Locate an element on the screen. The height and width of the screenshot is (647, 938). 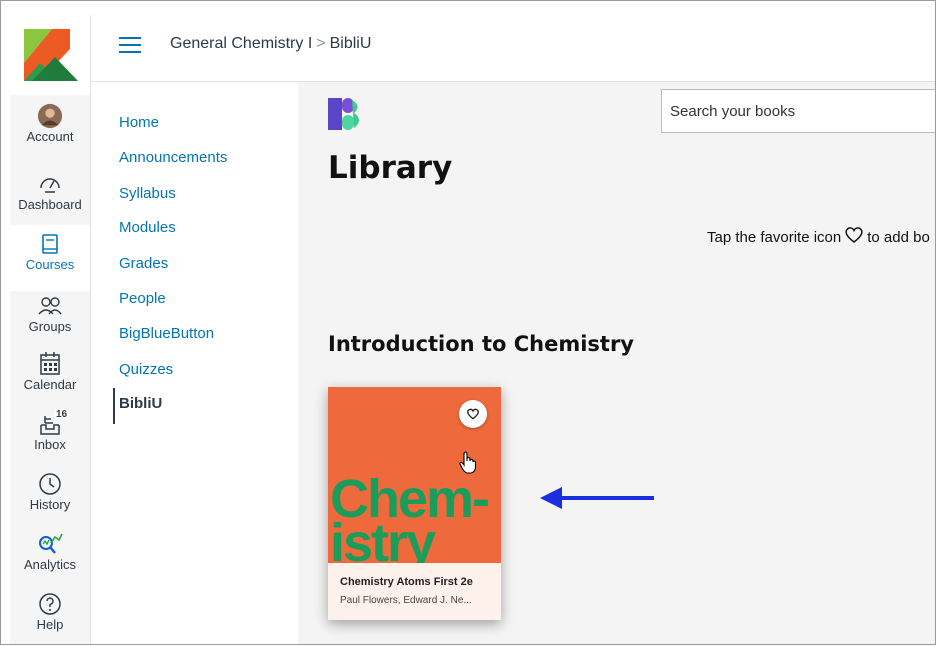
nav-groups: Groups is located at coordinates (50, 313).